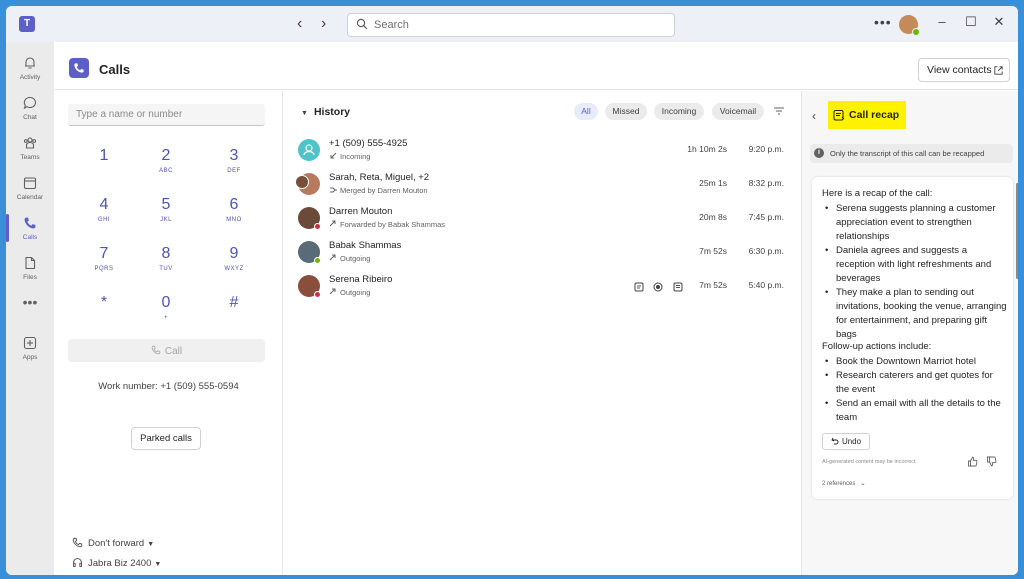 This screenshot has width=1024, height=579. What do you see at coordinates (29, 103) in the screenshot?
I see `chat-icon` at bounding box center [29, 103].